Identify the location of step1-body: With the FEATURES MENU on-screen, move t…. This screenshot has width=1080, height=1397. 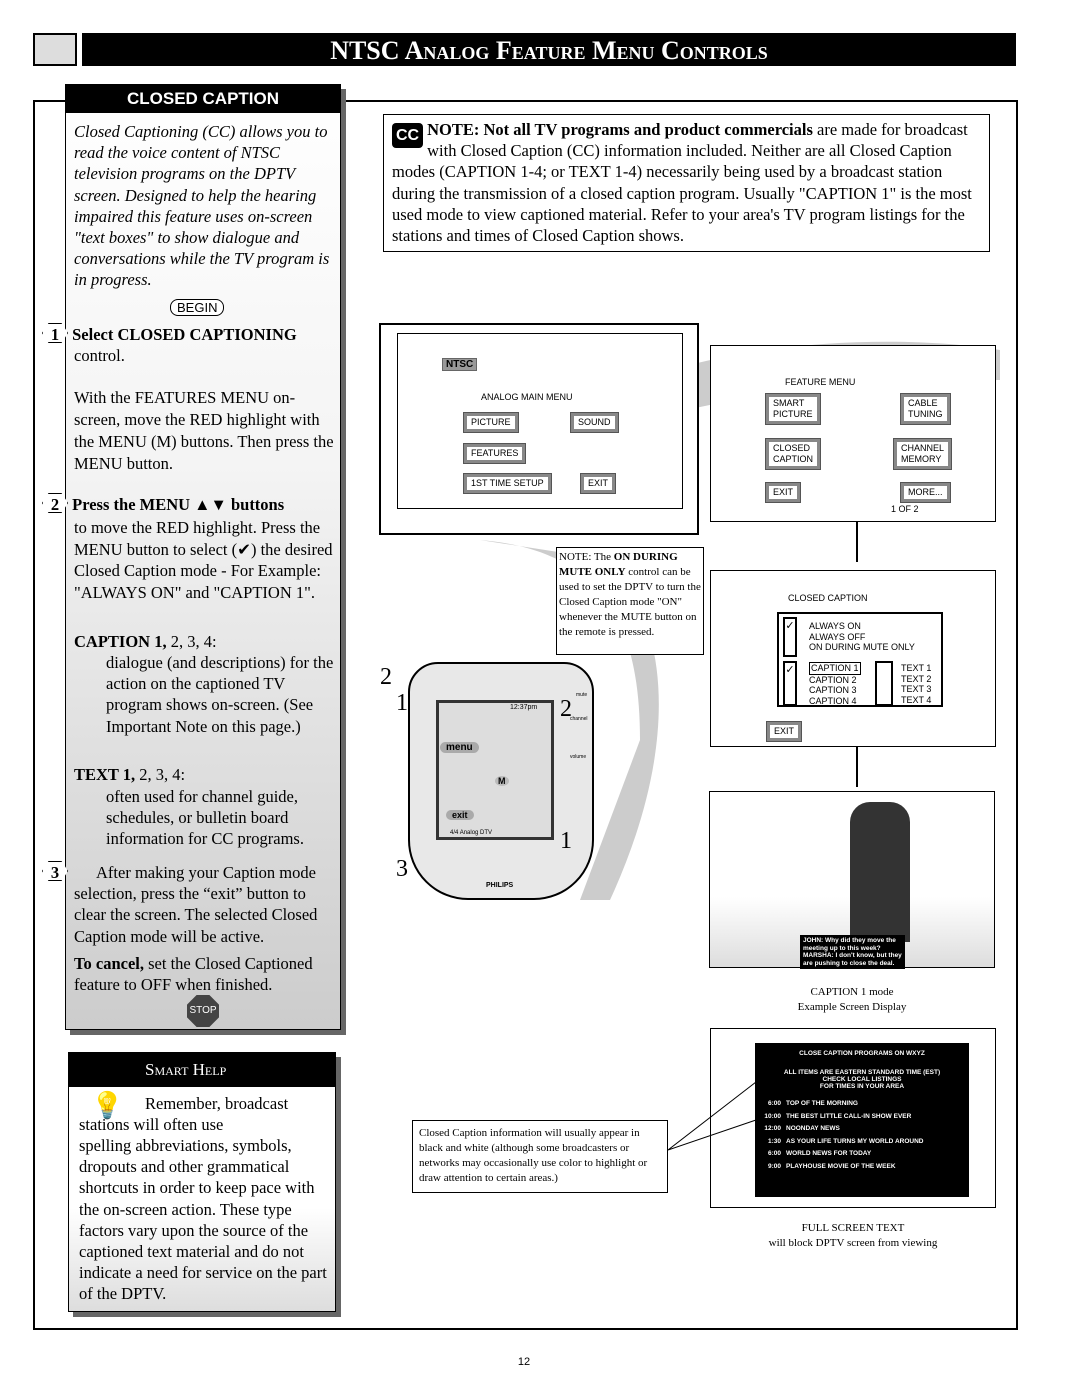
(204, 430).